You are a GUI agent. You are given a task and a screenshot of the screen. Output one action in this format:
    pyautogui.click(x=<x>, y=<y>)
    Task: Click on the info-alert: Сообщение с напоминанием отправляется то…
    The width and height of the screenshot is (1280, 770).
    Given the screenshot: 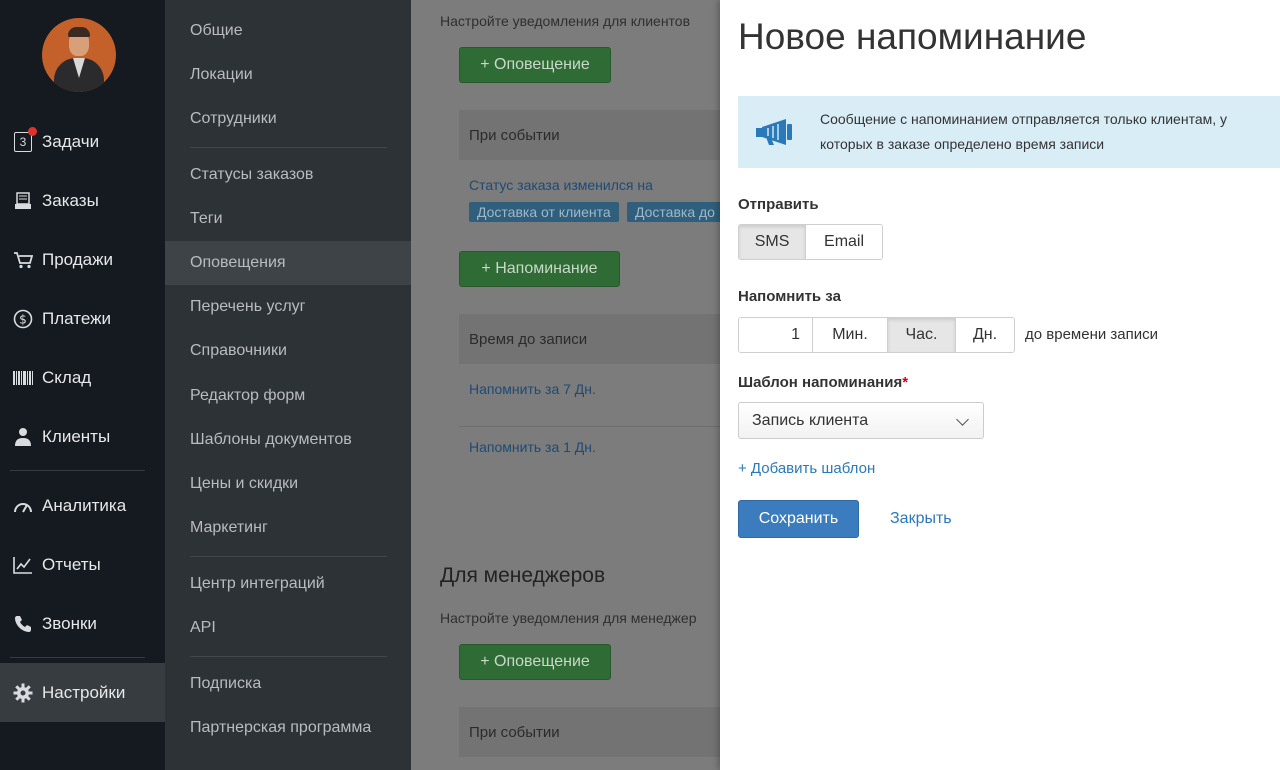 What is the action you would take?
    pyautogui.click(x=1009, y=132)
    